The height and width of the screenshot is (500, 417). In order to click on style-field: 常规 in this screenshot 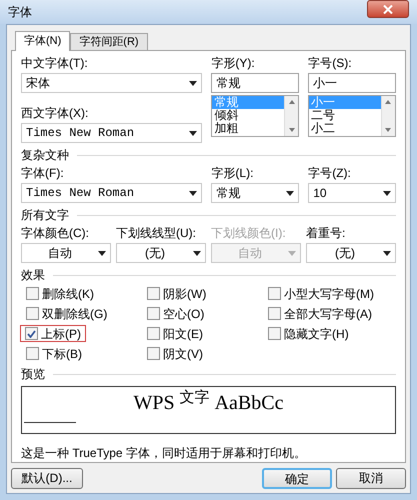, I will do `click(255, 83)`.